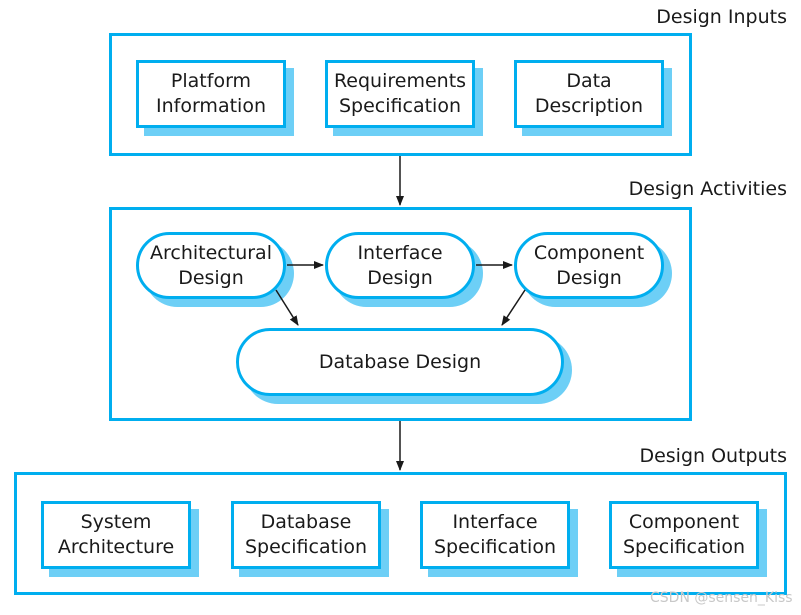 This screenshot has height=615, width=801. Describe the element at coordinates (513, 307) in the screenshot. I see `arrow-component-to-database` at that location.